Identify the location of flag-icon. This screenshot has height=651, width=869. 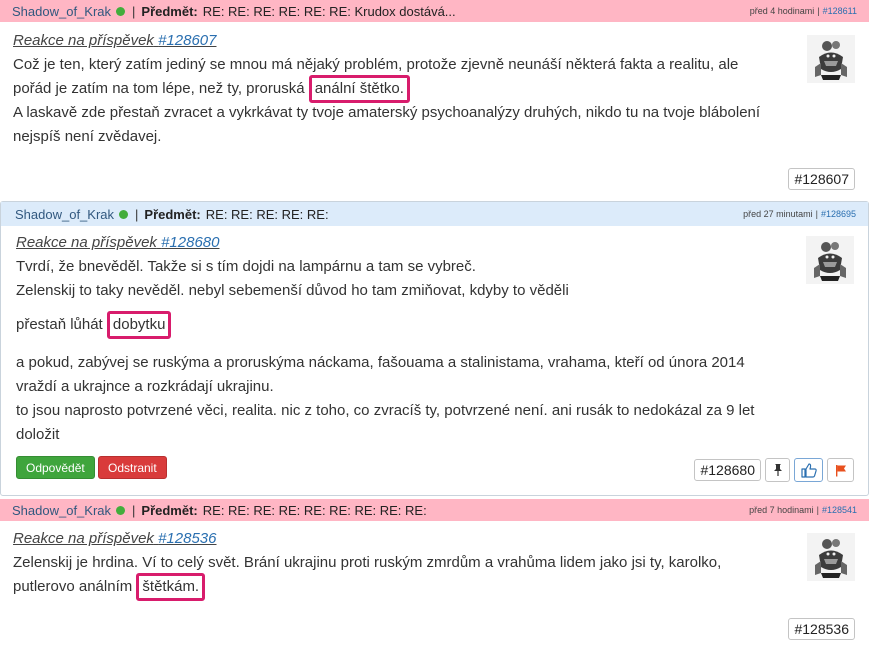
(840, 470).